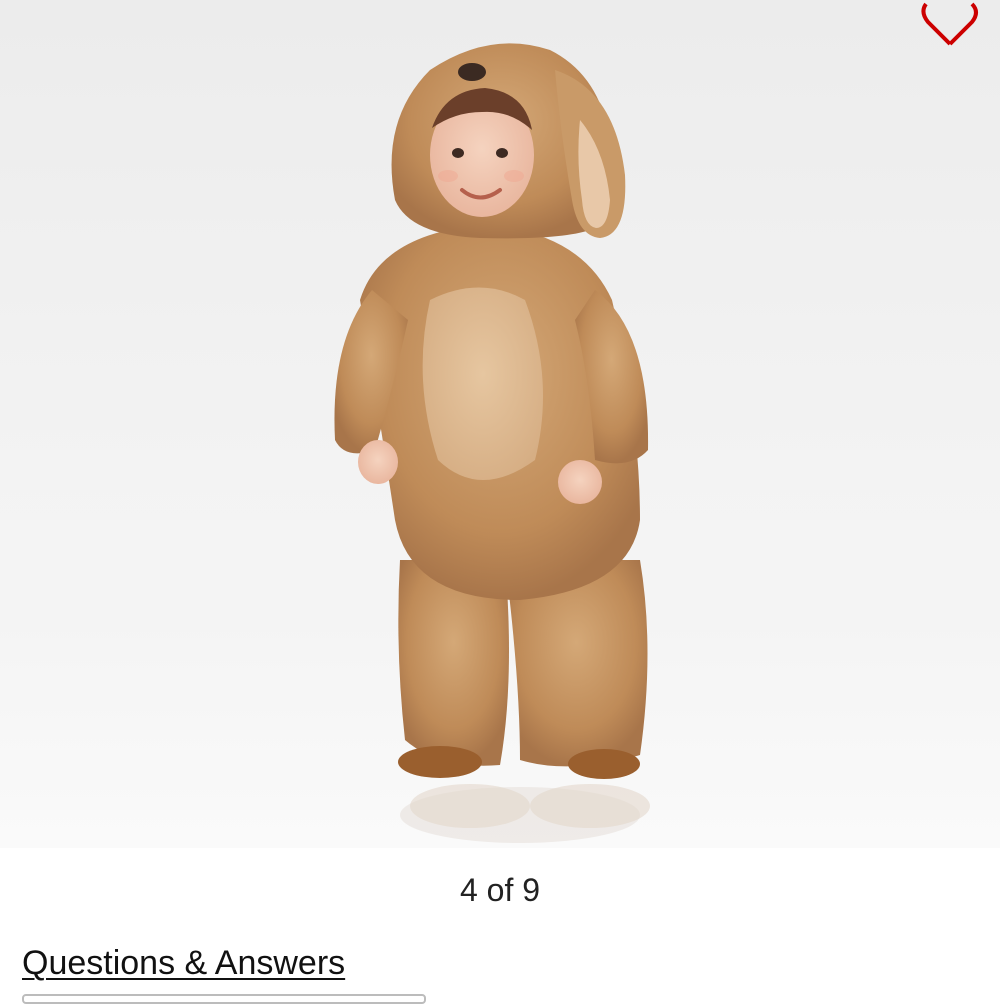 The width and height of the screenshot is (1000, 1004). Describe the element at coordinates (183, 963) in the screenshot. I see `questions-answers-link: Questions & Answers` at that location.